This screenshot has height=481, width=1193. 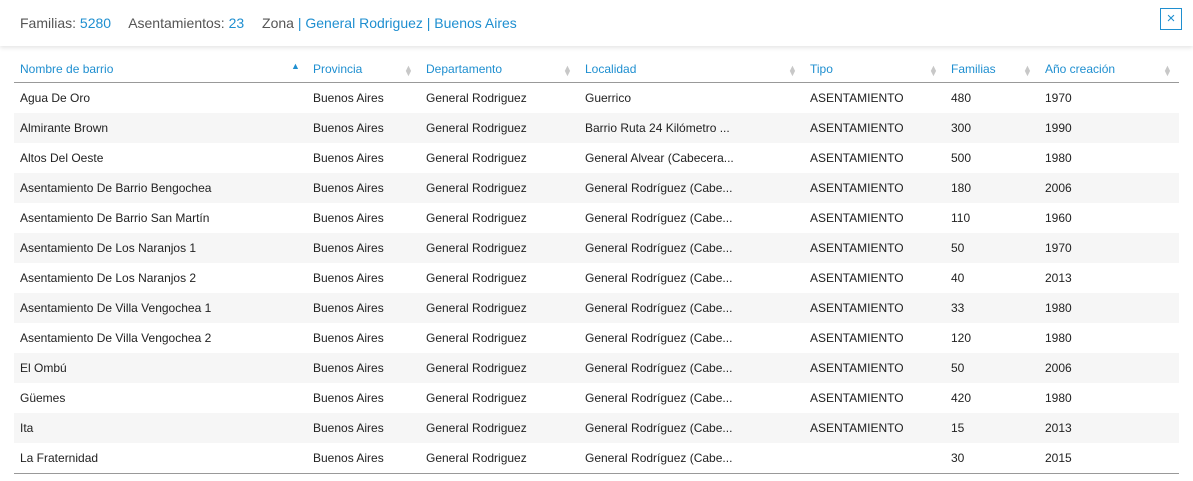 I want to click on column-header-tipo: Tipo ▲ ▼, so click(x=874, y=69).